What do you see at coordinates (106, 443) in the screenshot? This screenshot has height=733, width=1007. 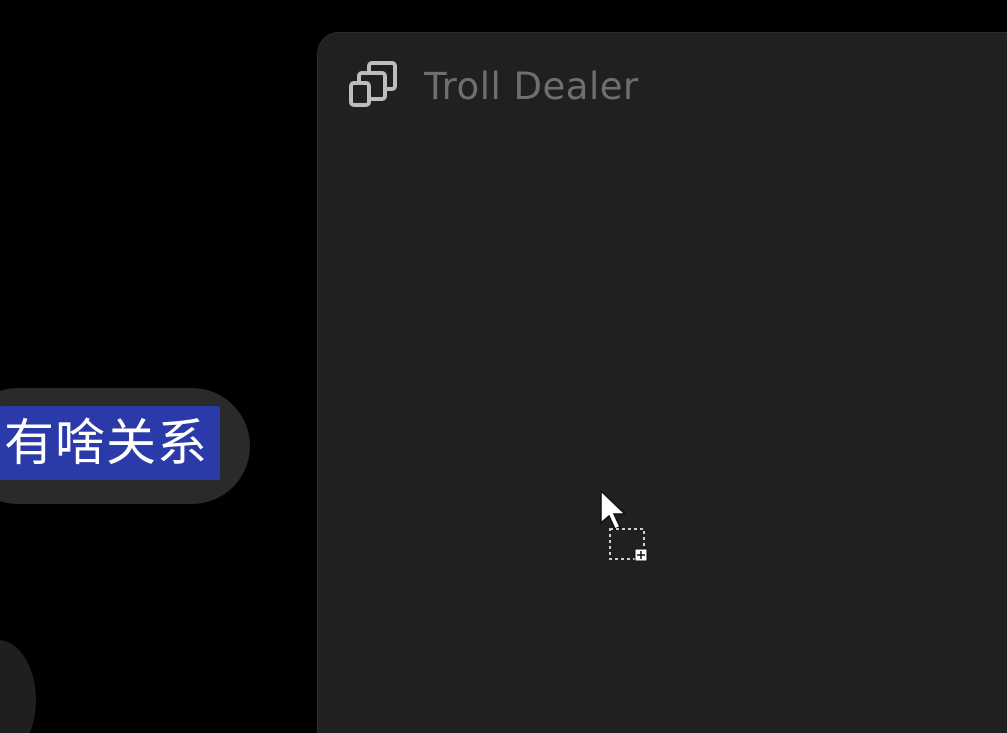 I see `chat-message-text: 有啥关系` at bounding box center [106, 443].